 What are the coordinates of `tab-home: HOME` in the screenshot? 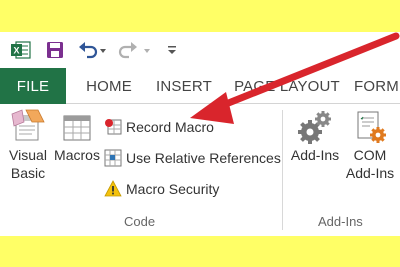 It's located at (109, 86).